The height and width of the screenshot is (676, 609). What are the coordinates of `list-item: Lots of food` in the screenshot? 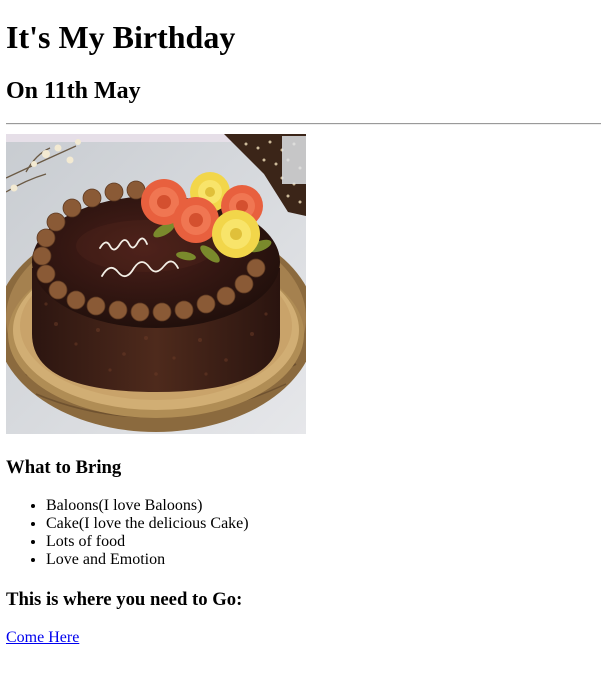 It's located at (147, 542).